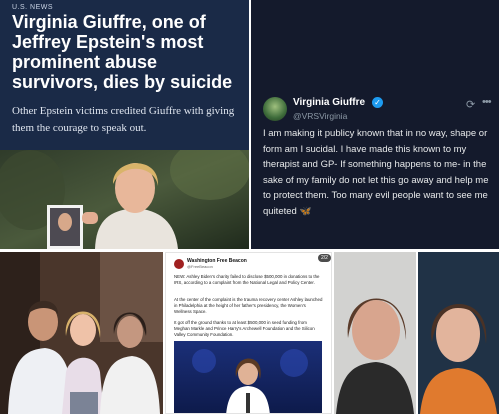  Describe the element at coordinates (179, 264) in the screenshot. I see `account-logo-icon` at that location.